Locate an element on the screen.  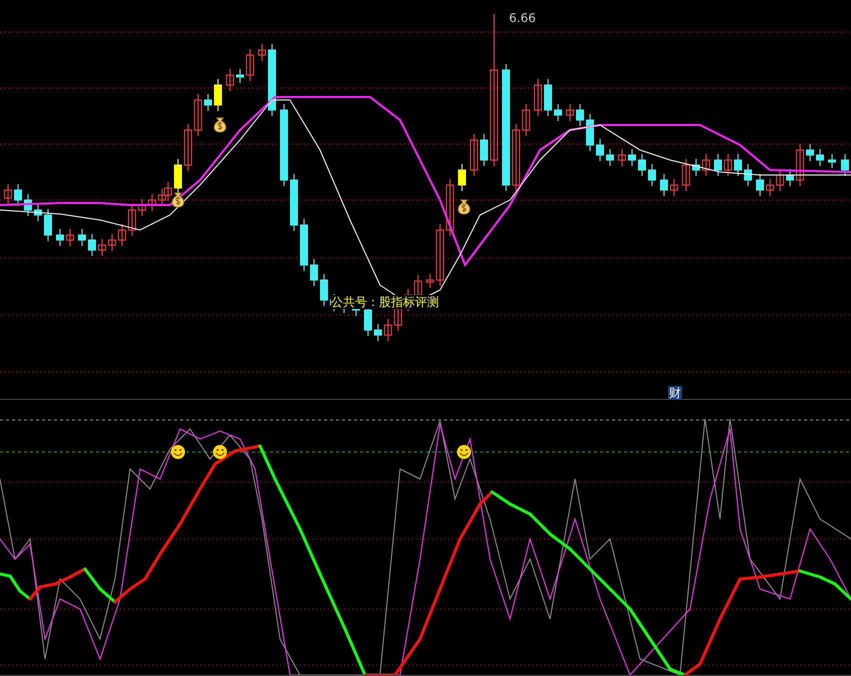
overlay-caption: 公共号：股指标评测 is located at coordinates (385, 302).